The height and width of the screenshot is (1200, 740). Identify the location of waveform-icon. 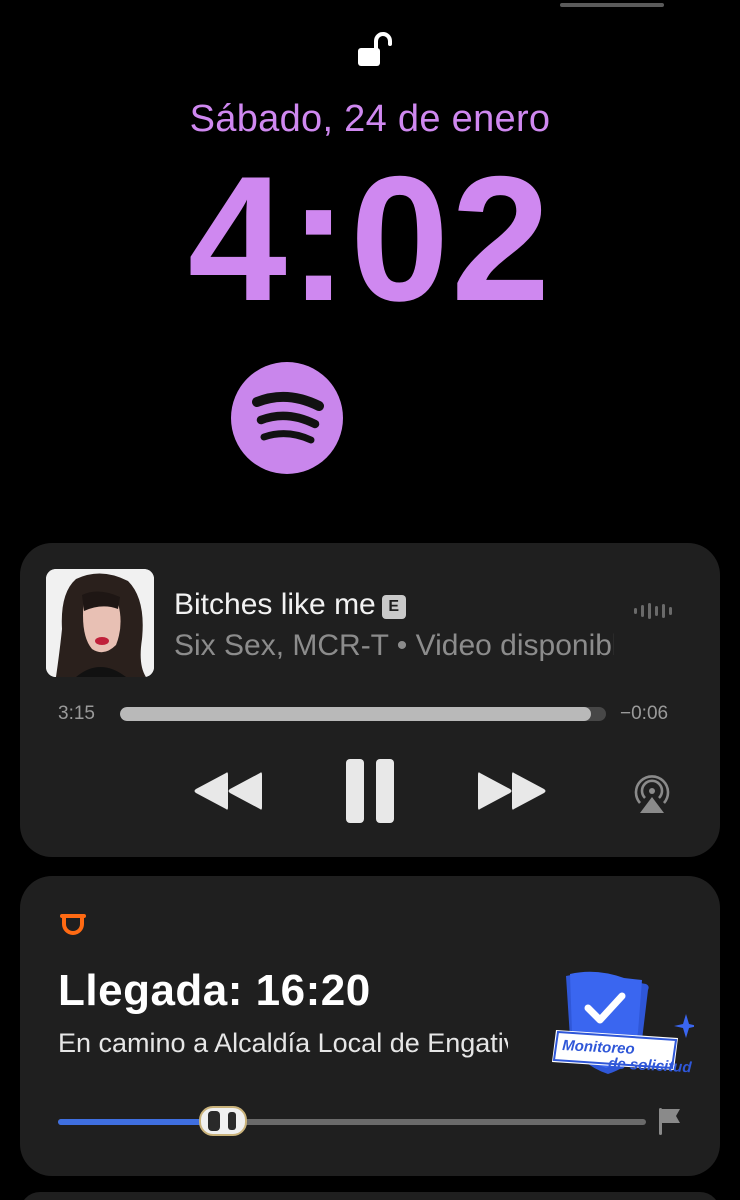
(653, 611).